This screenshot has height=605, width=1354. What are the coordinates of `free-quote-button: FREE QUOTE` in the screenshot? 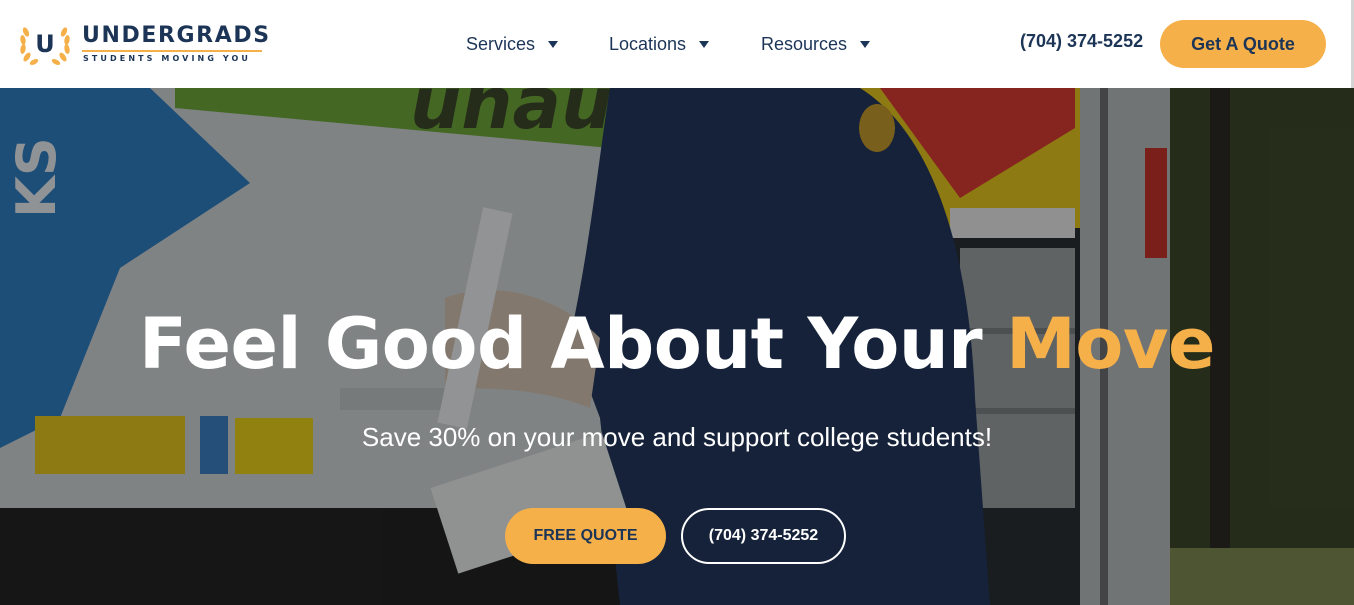 It's located at (585, 536).